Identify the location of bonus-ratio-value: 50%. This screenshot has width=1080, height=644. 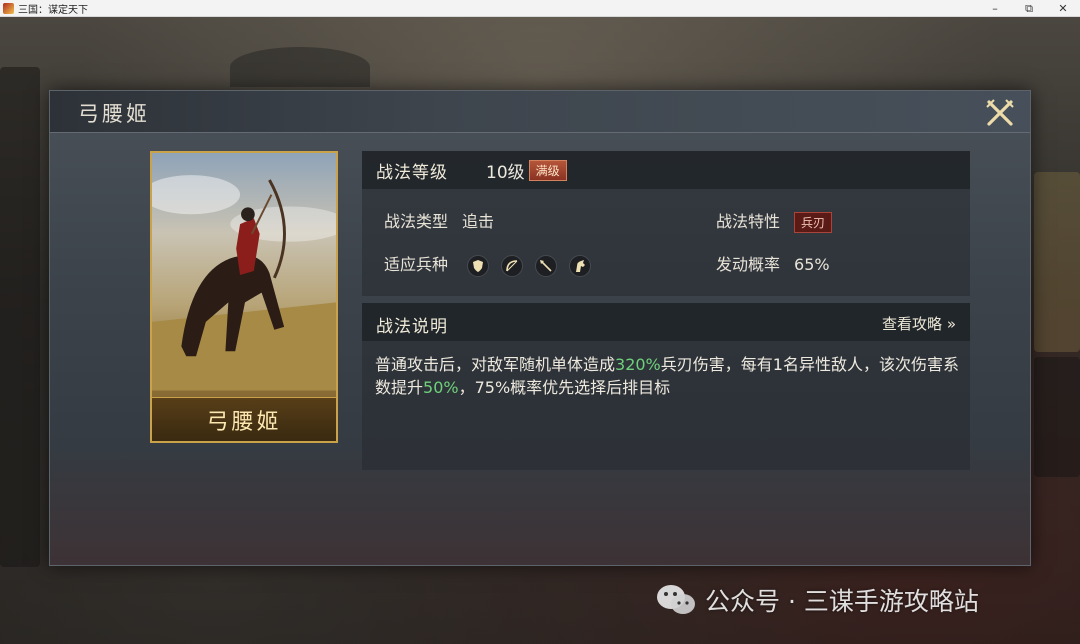
(441, 387).